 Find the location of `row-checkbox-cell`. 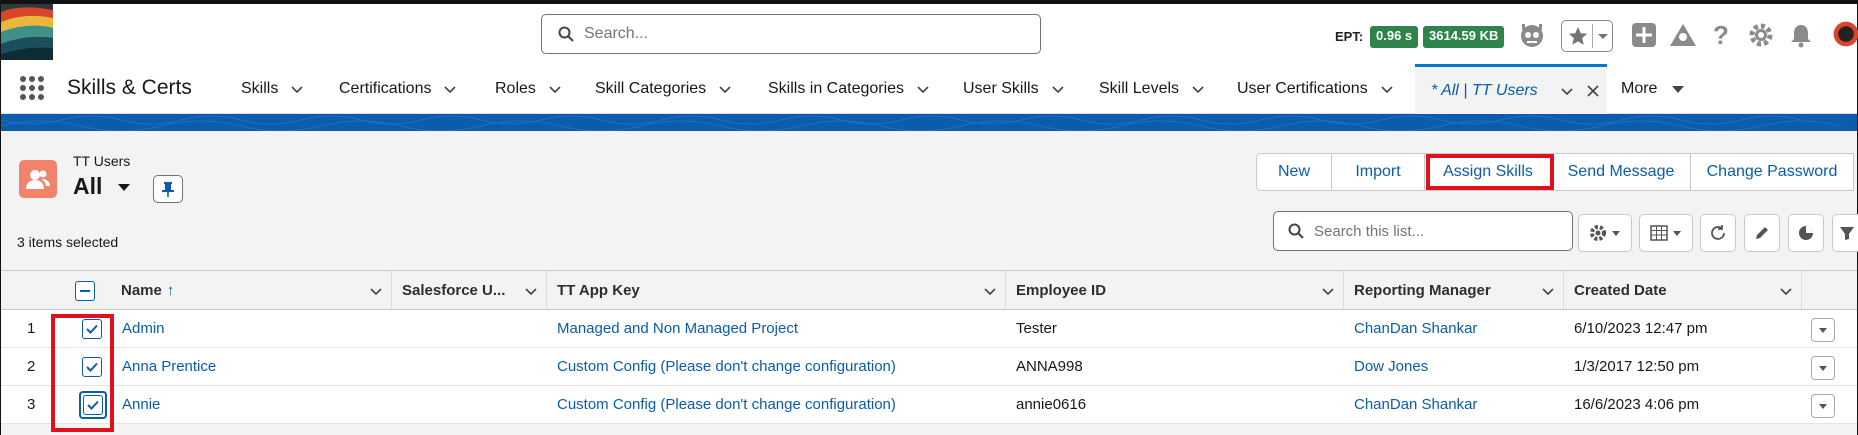

row-checkbox-cell is located at coordinates (92, 328).